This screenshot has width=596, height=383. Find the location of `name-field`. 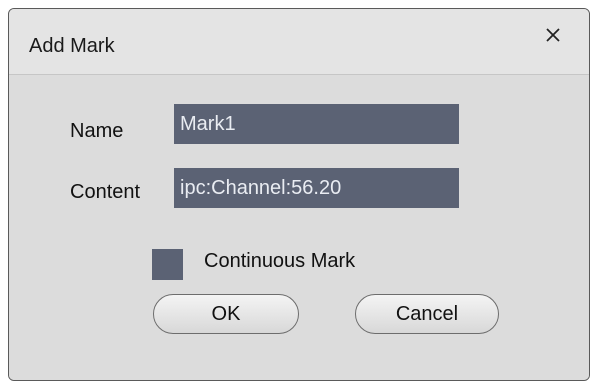

name-field is located at coordinates (316, 124).